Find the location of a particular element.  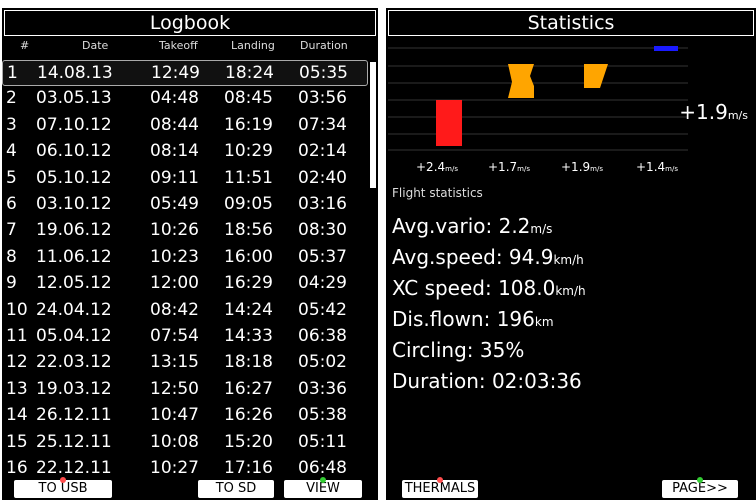

cell-n: 10 is located at coordinates (17, 309).